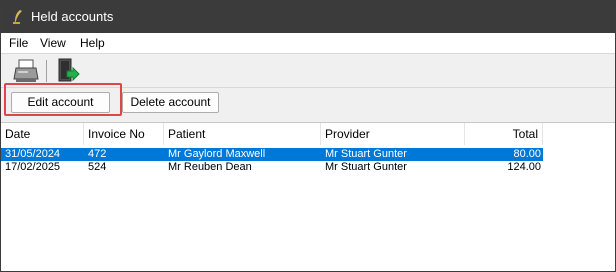 This screenshot has height=272, width=616. What do you see at coordinates (33, 167) in the screenshot?
I see `cell-date: 17/02/2025` at bounding box center [33, 167].